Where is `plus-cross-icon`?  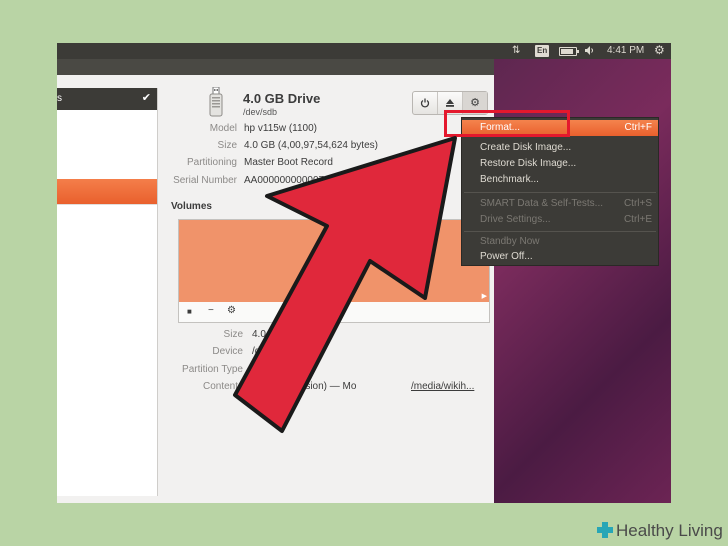 plus-cross-icon is located at coordinates (605, 530).